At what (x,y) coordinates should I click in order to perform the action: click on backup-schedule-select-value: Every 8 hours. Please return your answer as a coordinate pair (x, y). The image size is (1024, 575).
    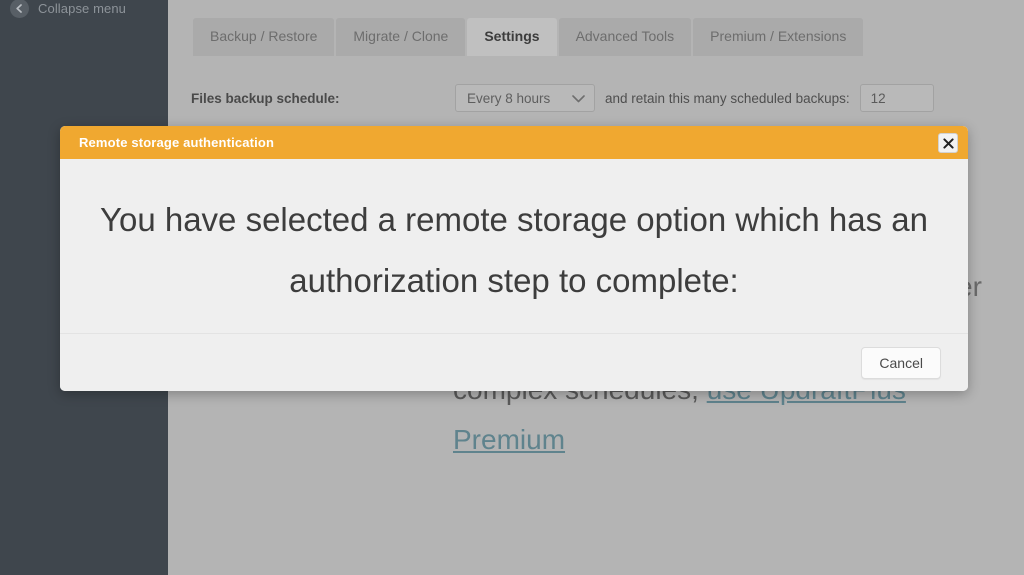
    Looking at the image, I should click on (509, 98).